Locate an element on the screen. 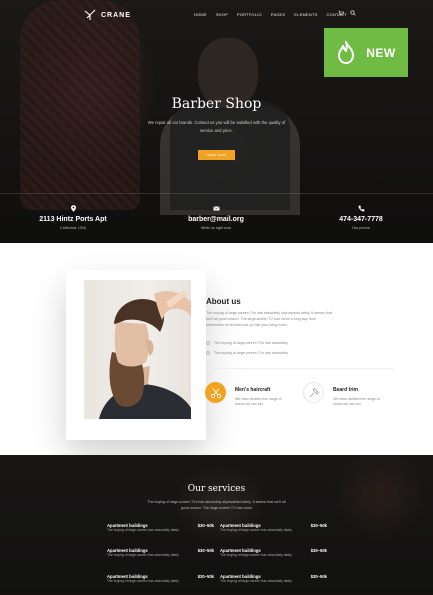  service-beard-badge is located at coordinates (313, 392).